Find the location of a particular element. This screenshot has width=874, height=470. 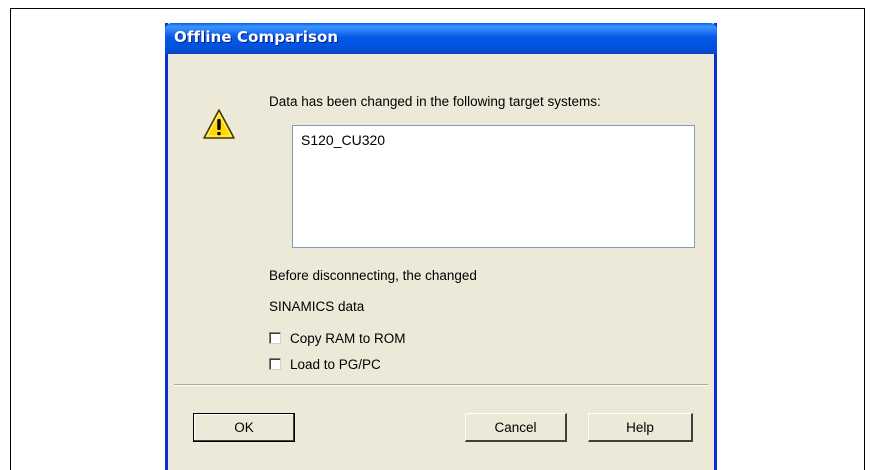

load-to-pgpc-label: Load to PG/PC is located at coordinates (335, 364).